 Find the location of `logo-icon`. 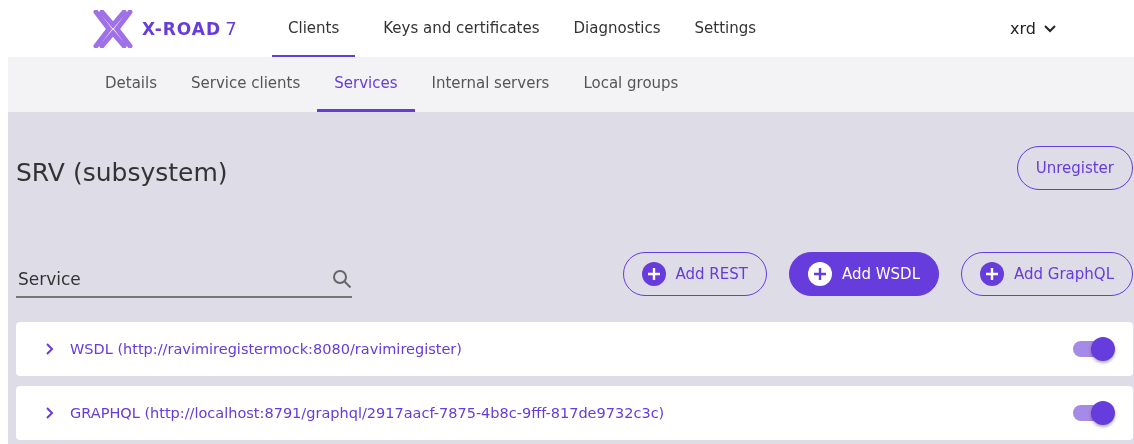

logo-icon is located at coordinates (113, 28).